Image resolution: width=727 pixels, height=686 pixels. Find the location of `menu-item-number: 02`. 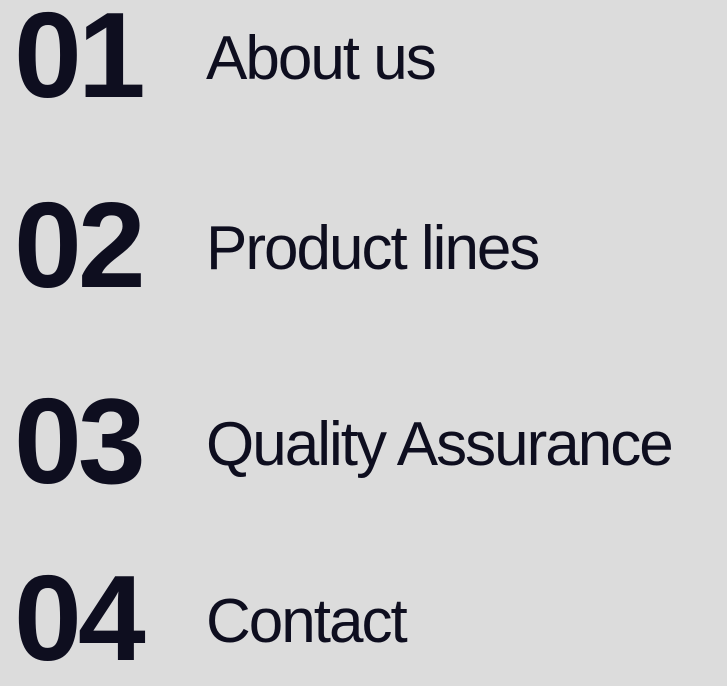

menu-item-number: 02 is located at coordinates (80, 245).